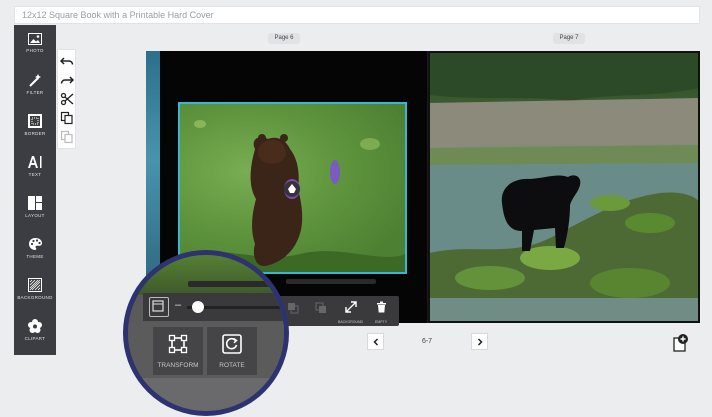  I want to click on chevron-right-icon, so click(480, 342).